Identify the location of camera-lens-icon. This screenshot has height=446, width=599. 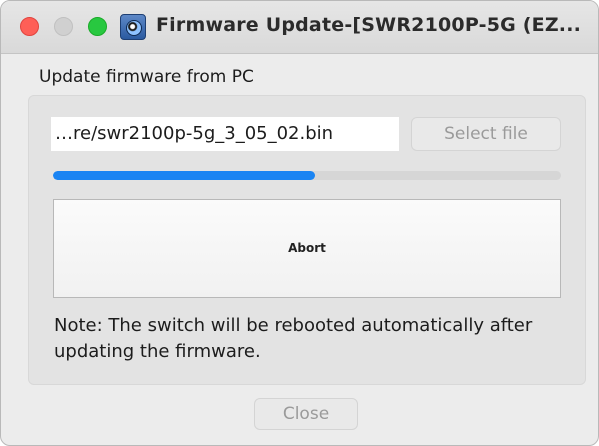
(133, 27).